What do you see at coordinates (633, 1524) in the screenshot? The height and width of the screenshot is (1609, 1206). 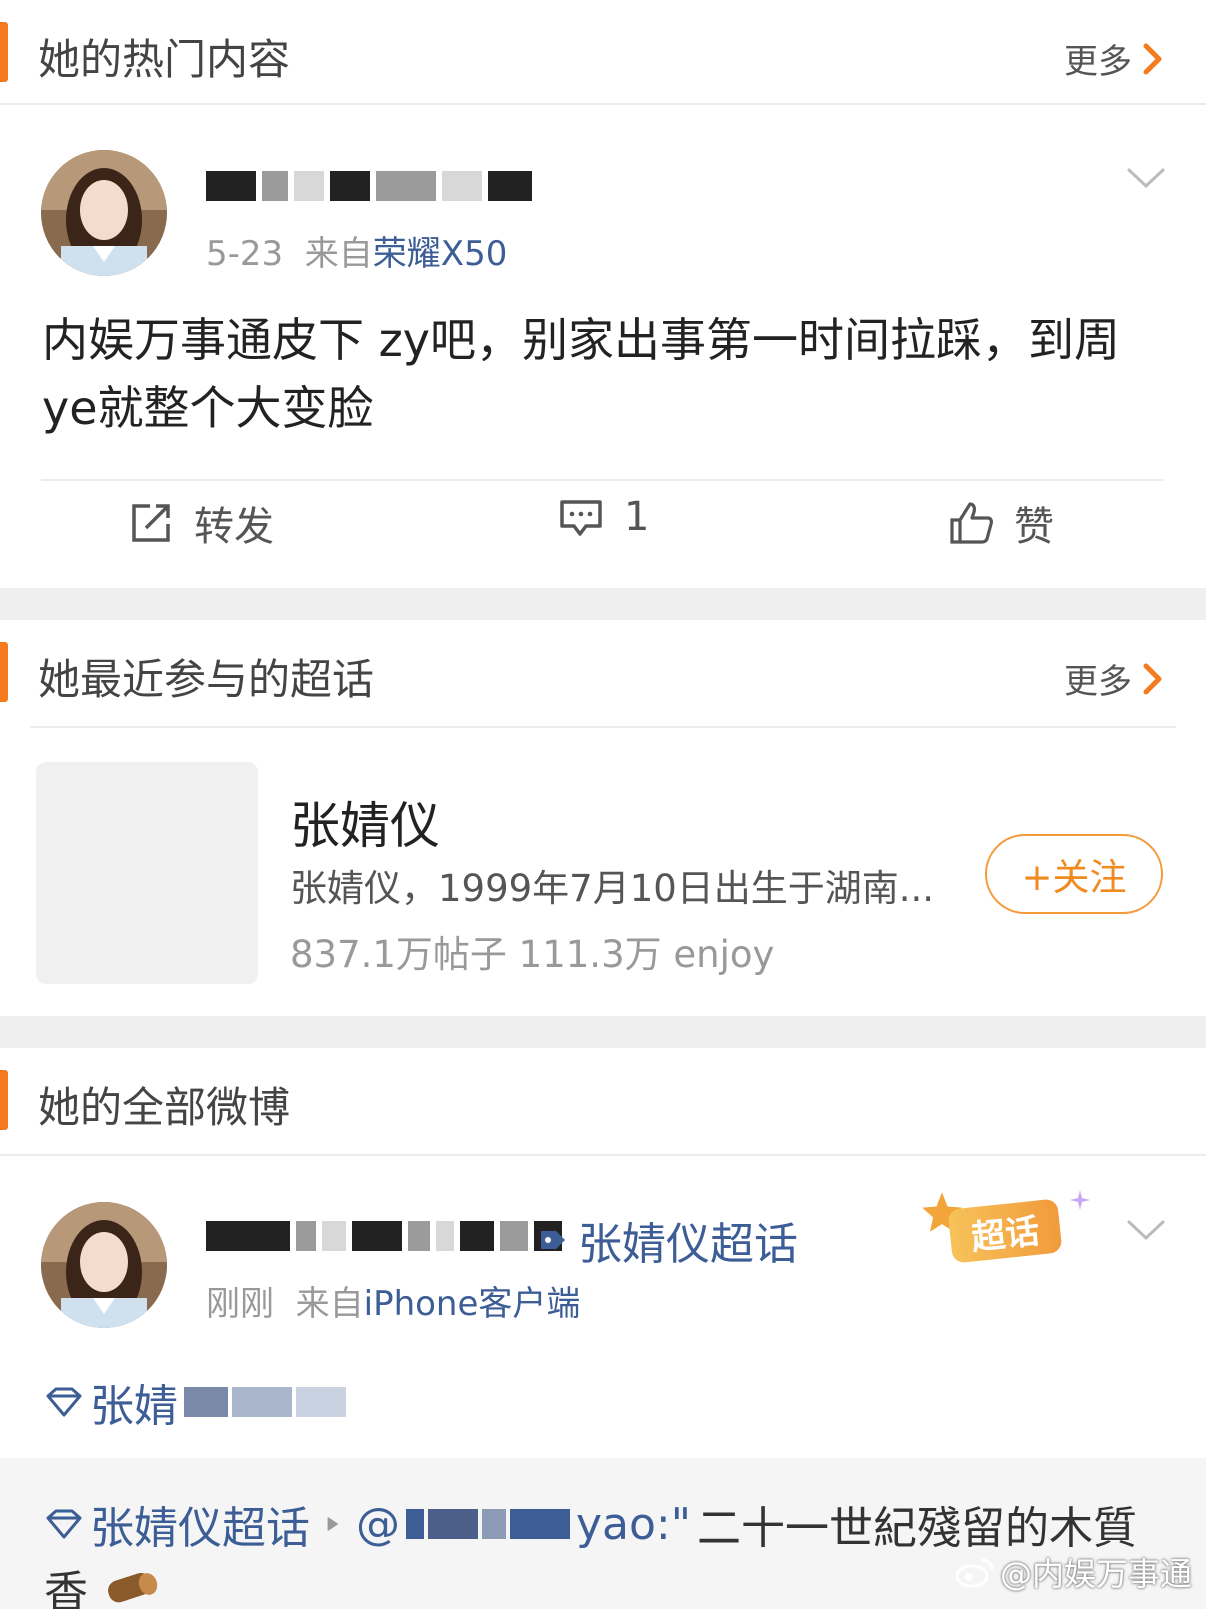 I see `mention-tail: yao:"` at bounding box center [633, 1524].